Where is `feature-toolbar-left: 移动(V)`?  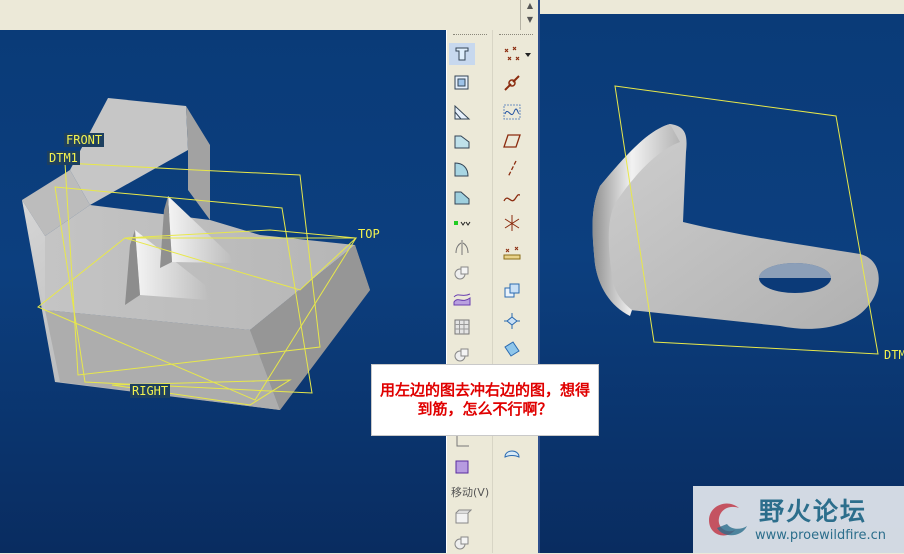 feature-toolbar-left: 移动(V) is located at coordinates (469, 291).